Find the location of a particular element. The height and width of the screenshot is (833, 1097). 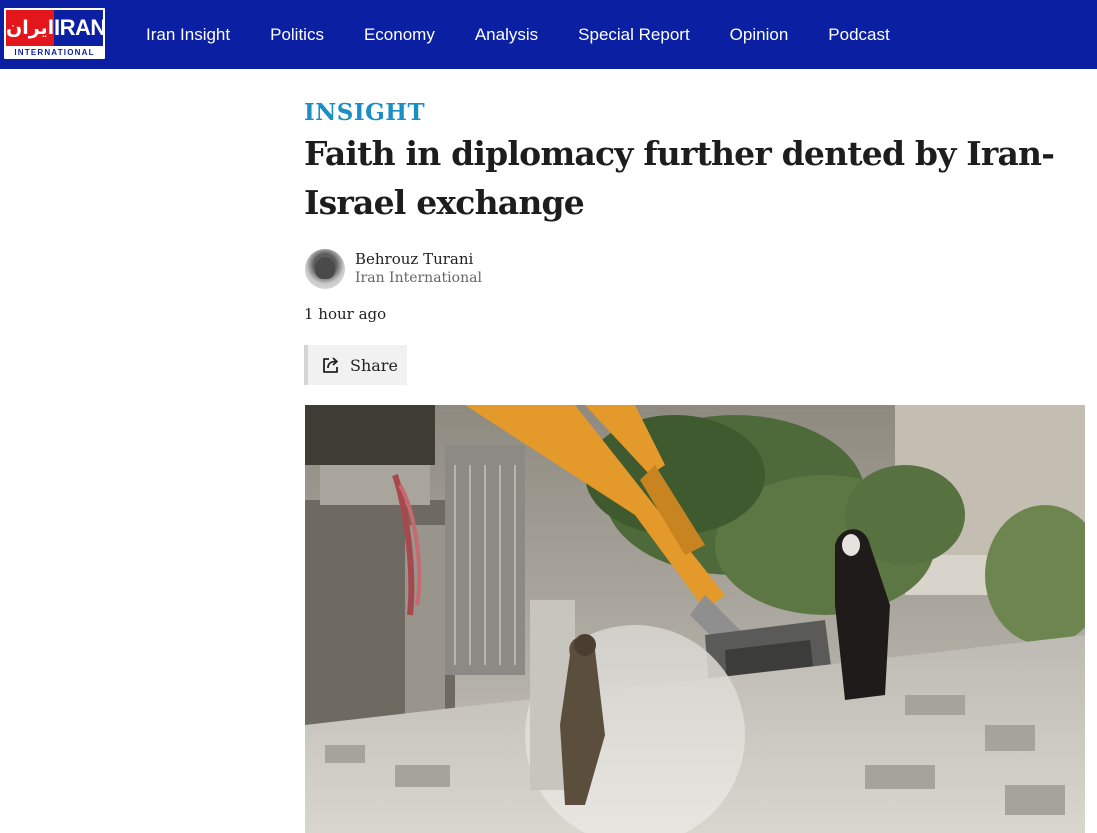

nav-item-special-report: Special Report is located at coordinates (634, 35).